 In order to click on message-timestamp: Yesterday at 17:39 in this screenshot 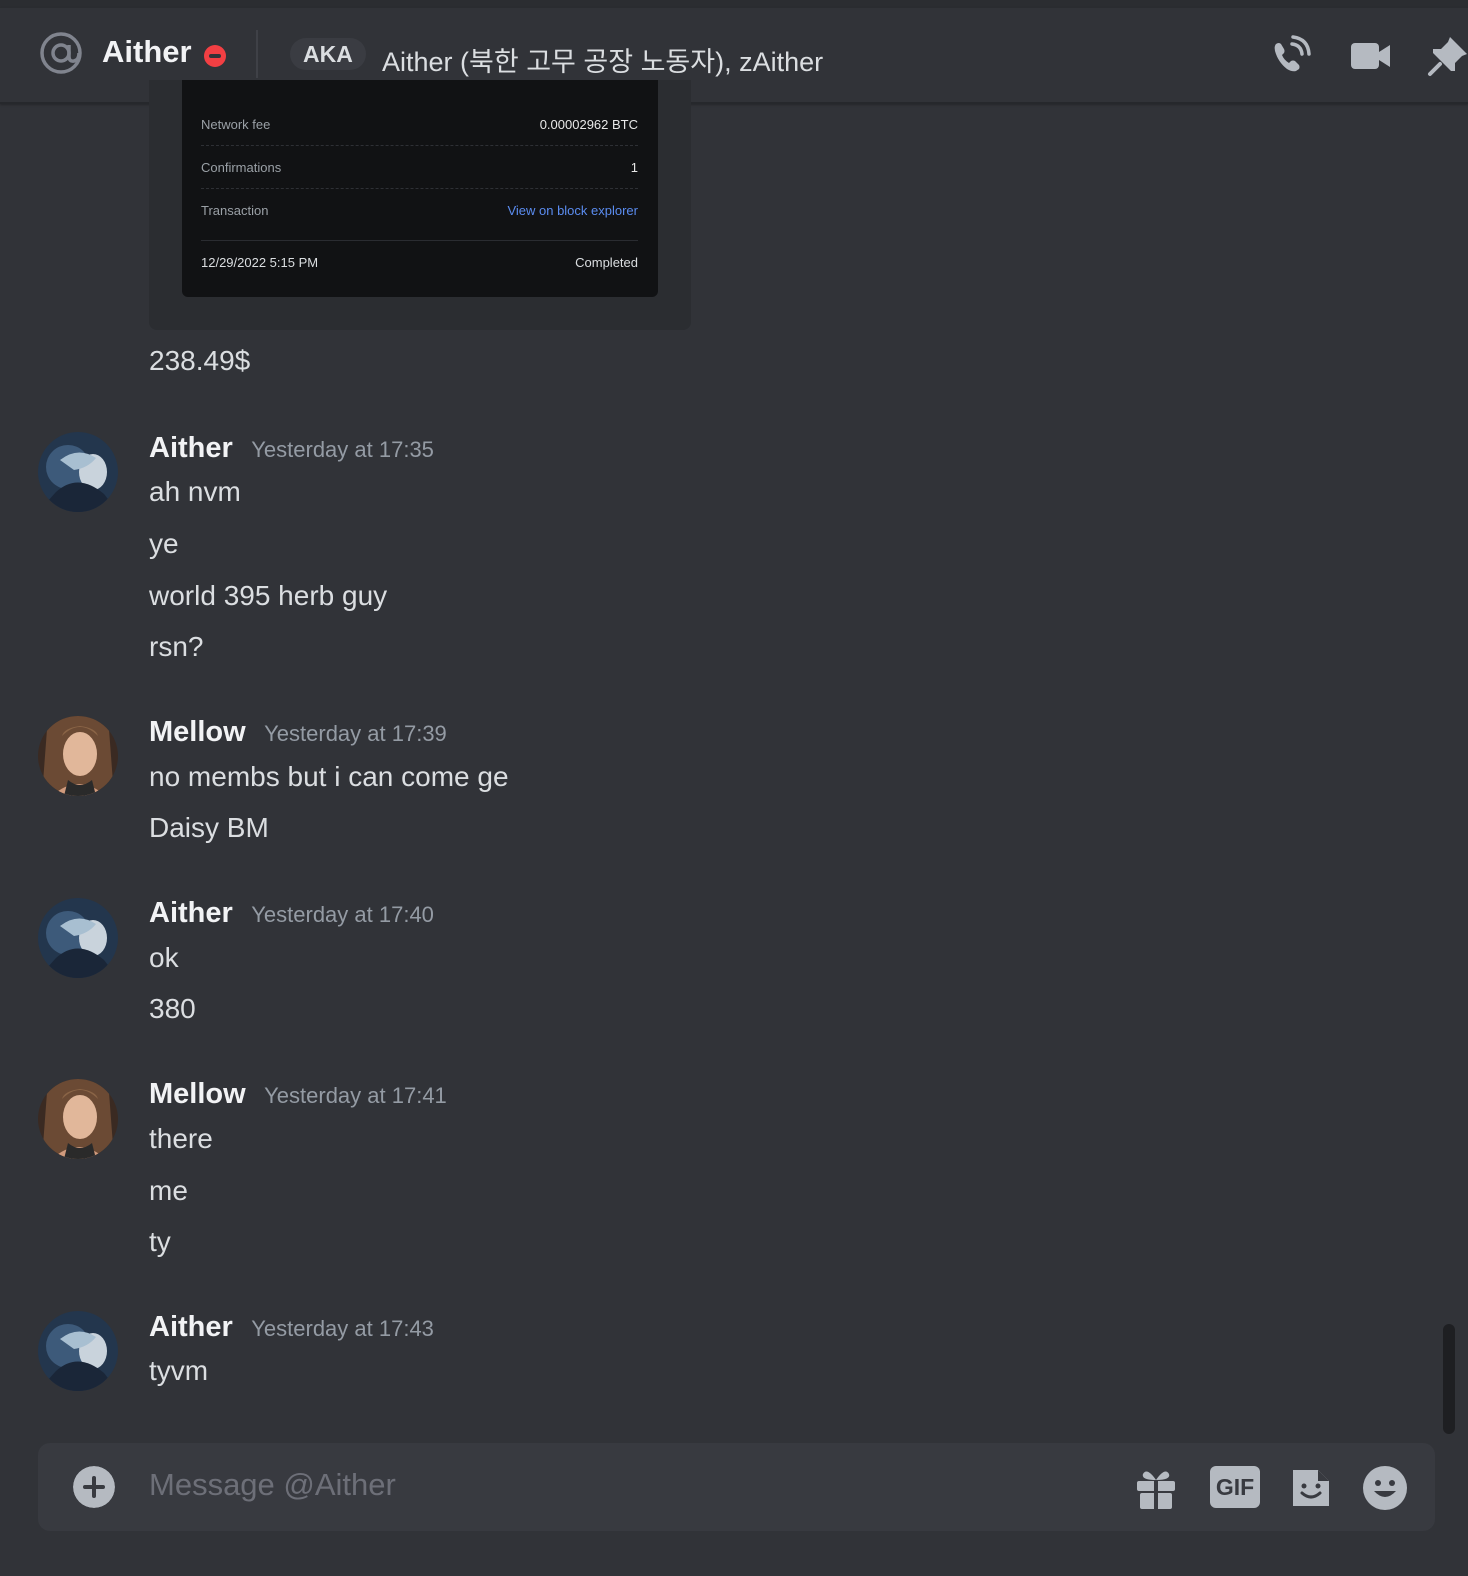, I will do `click(355, 733)`.